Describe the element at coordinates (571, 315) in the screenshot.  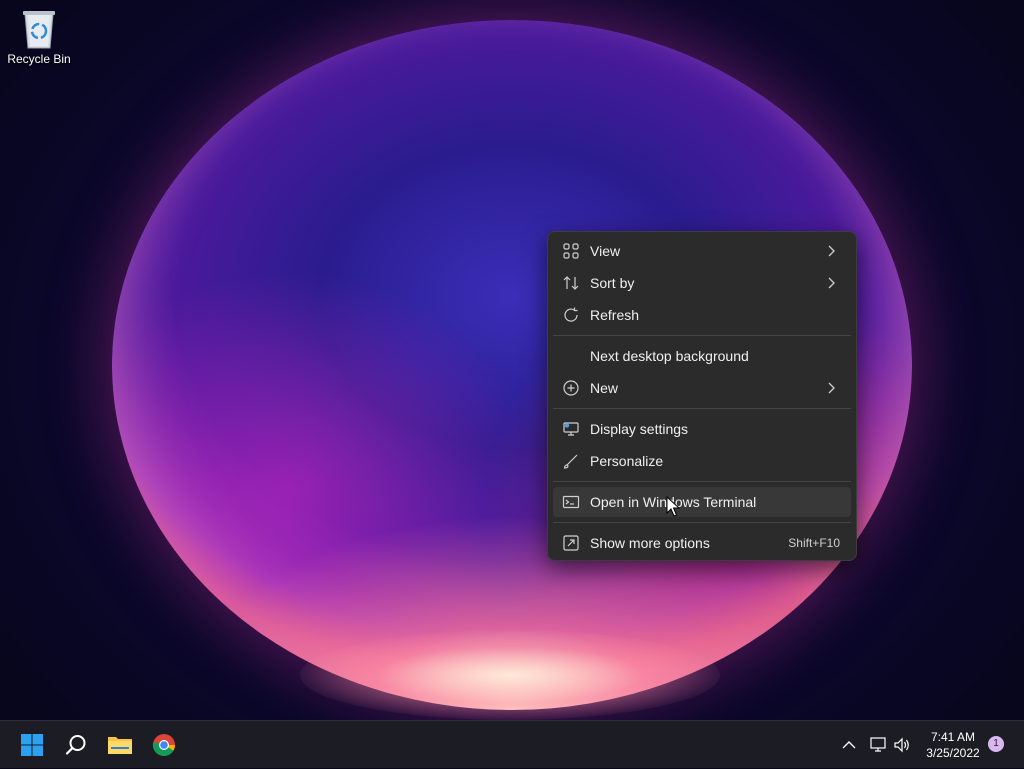
I see `refresh-icon` at that location.